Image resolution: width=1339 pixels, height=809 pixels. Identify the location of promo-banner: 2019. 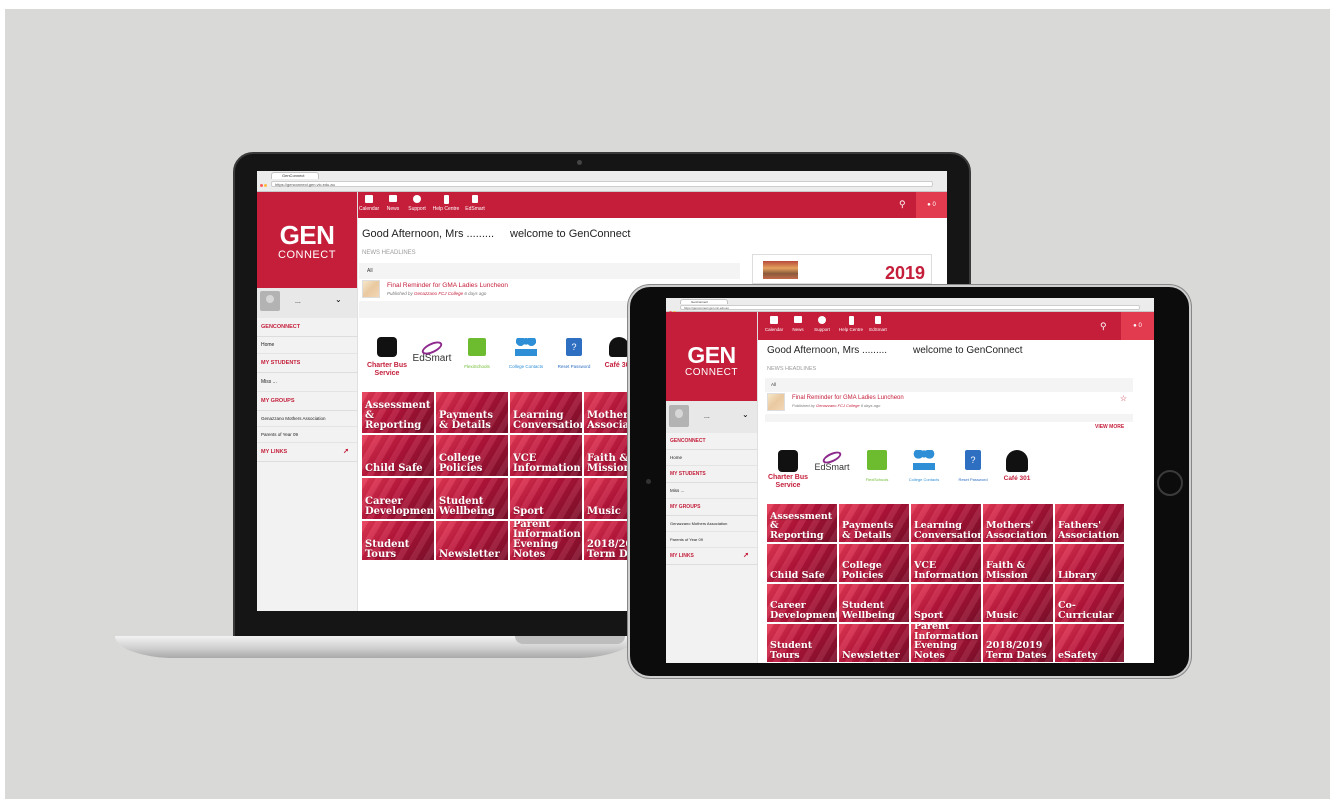
(842, 269).